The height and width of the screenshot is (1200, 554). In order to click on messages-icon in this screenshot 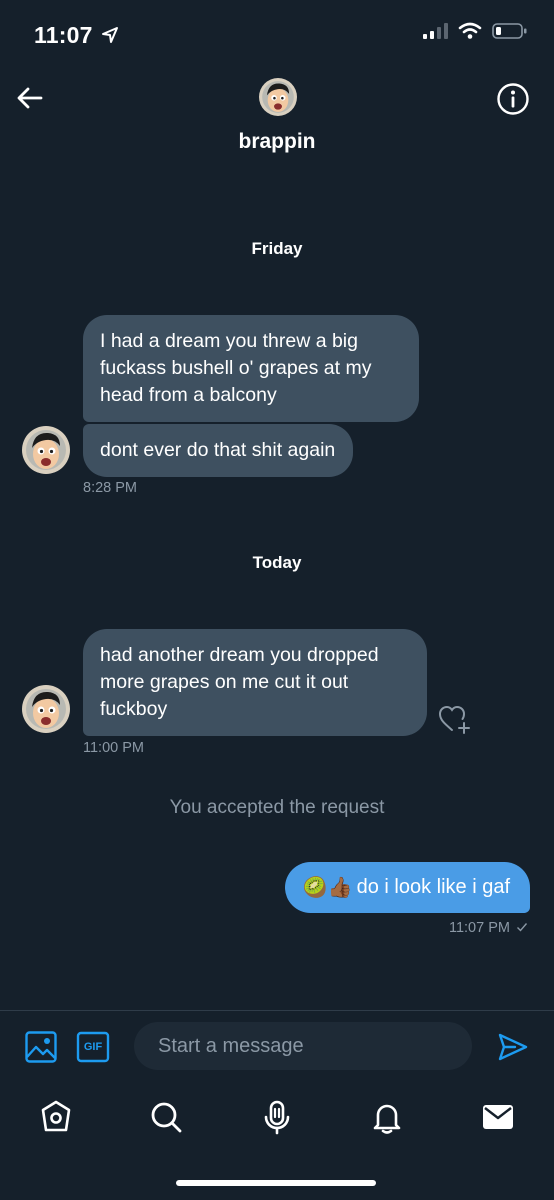, I will do `click(498, 1117)`.